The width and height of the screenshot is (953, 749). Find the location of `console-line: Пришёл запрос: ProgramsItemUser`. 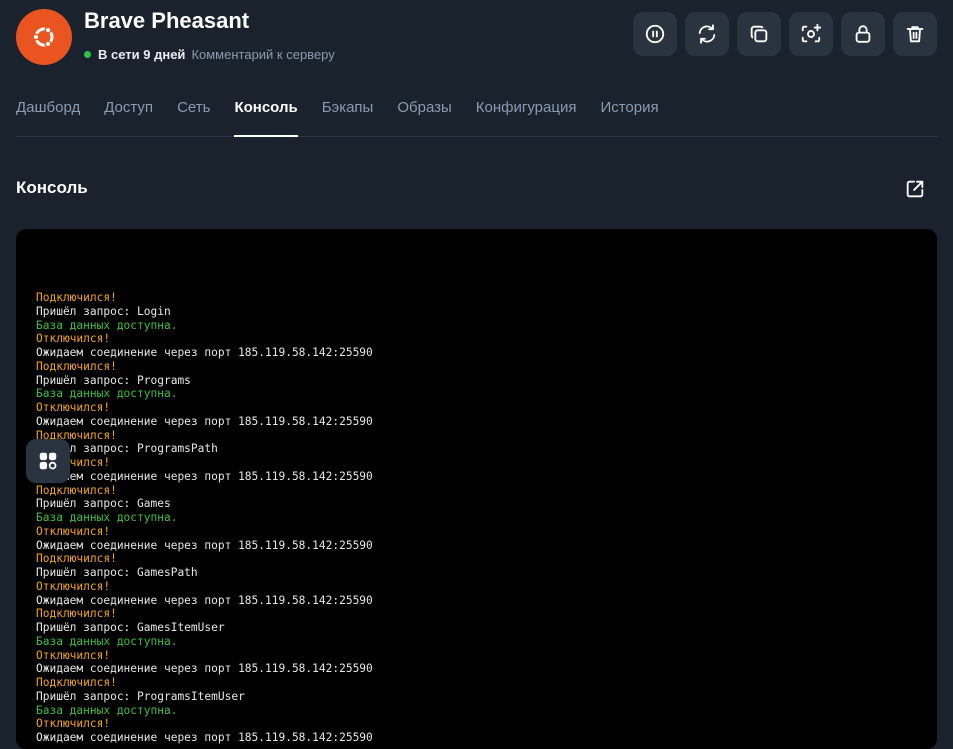

console-line: Пришёл запрос: ProgramsItemUser is located at coordinates (140, 696).